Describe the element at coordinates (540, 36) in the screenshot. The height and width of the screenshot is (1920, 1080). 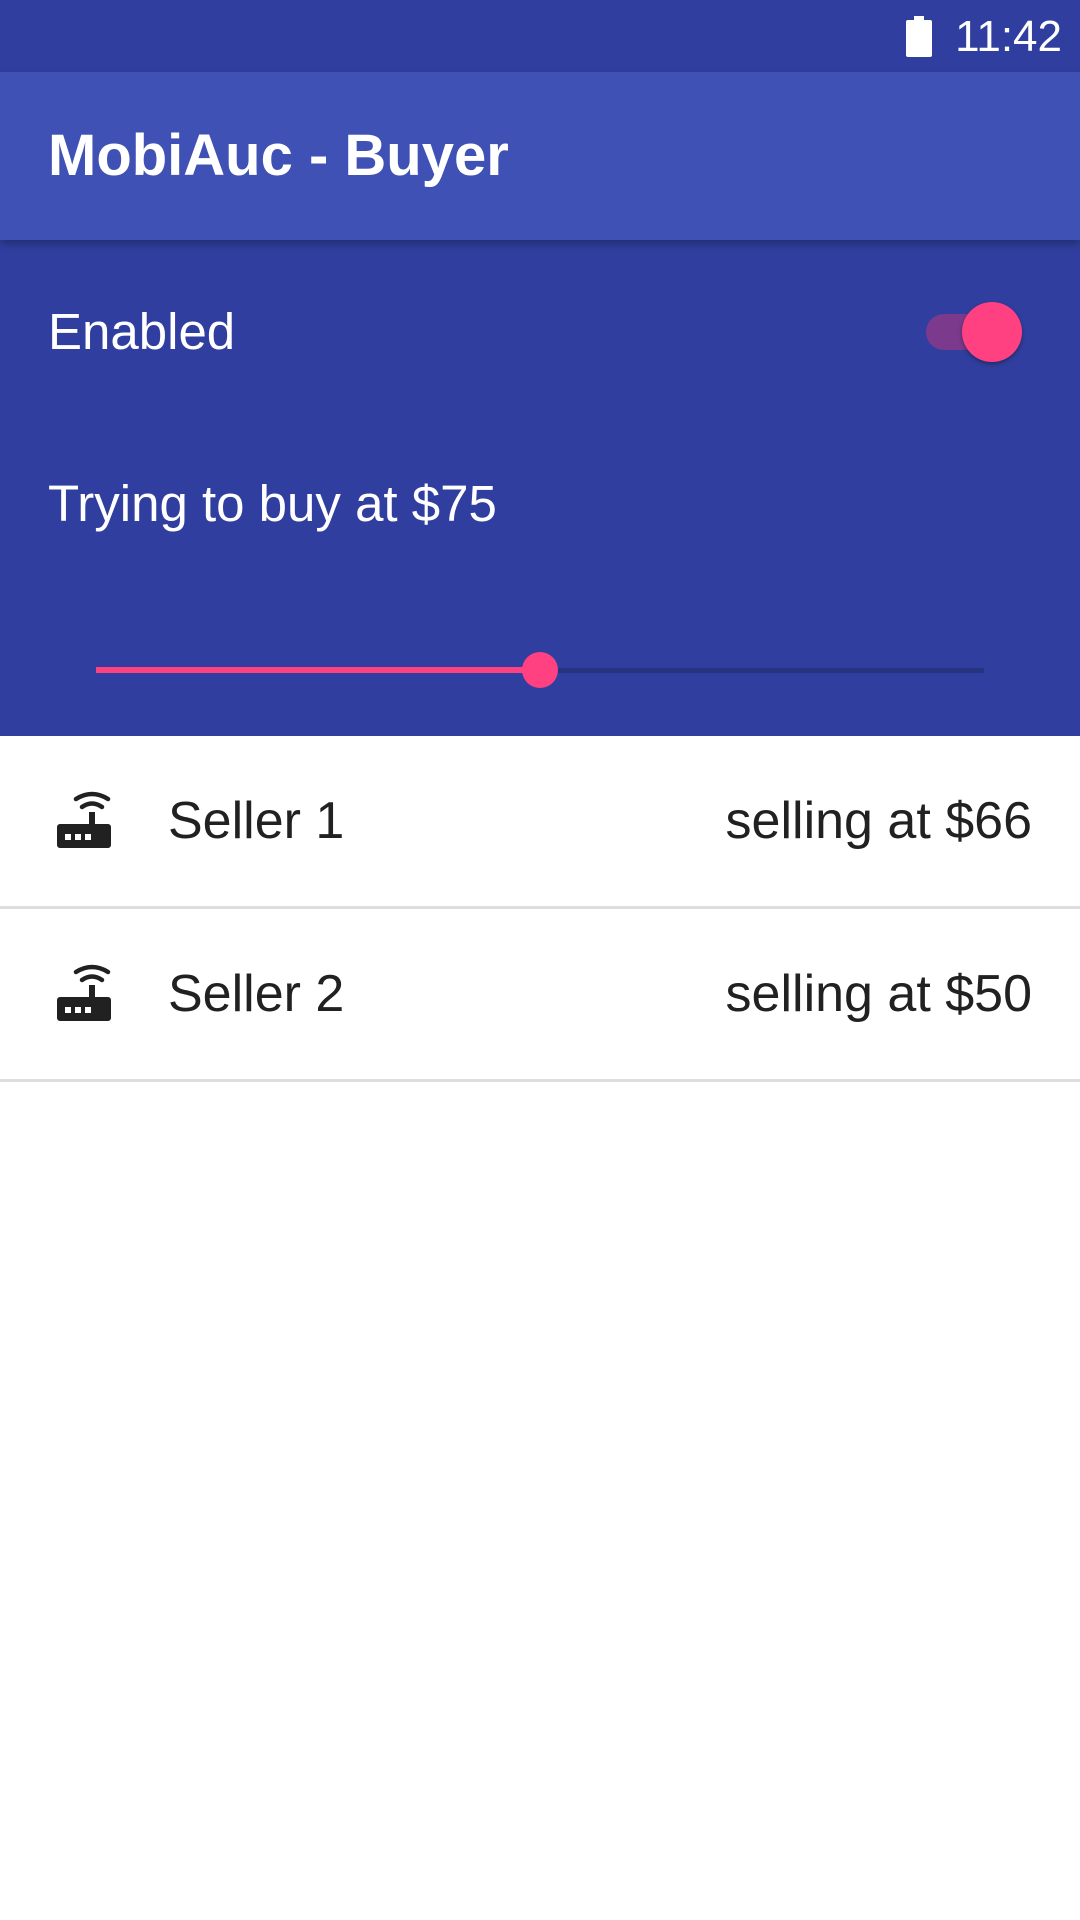
I see `status-bar: 11:42` at that location.